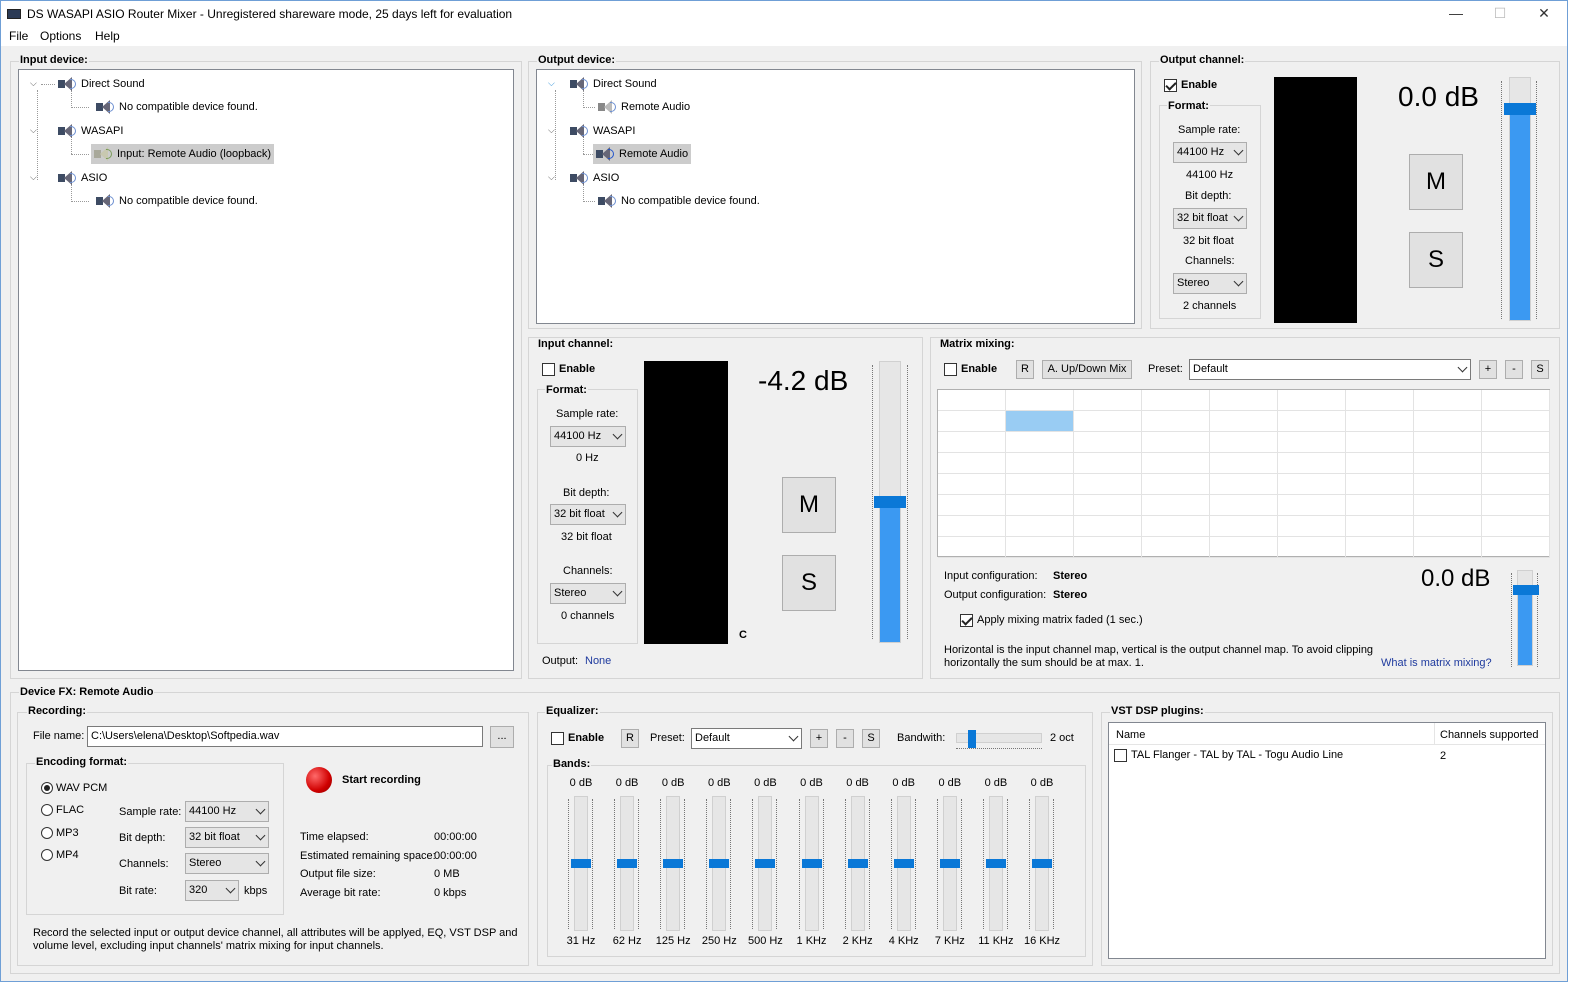 This screenshot has height=999, width=1596. I want to click on tree-node-wasapi: WASAPI, so click(89, 131).